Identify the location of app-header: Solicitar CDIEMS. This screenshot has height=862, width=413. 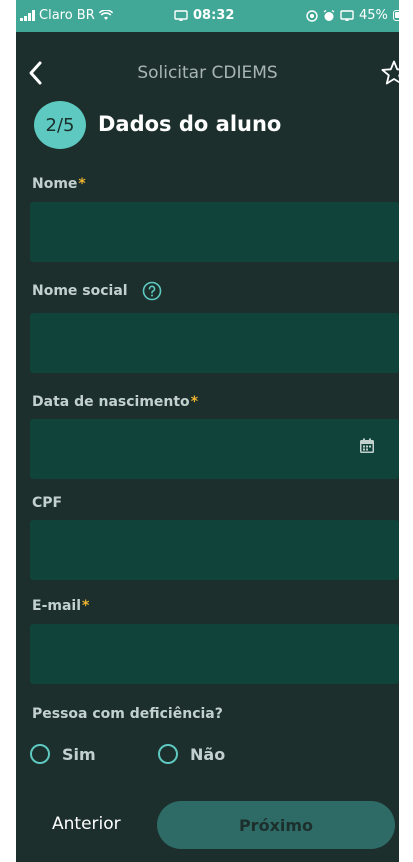
(207, 73).